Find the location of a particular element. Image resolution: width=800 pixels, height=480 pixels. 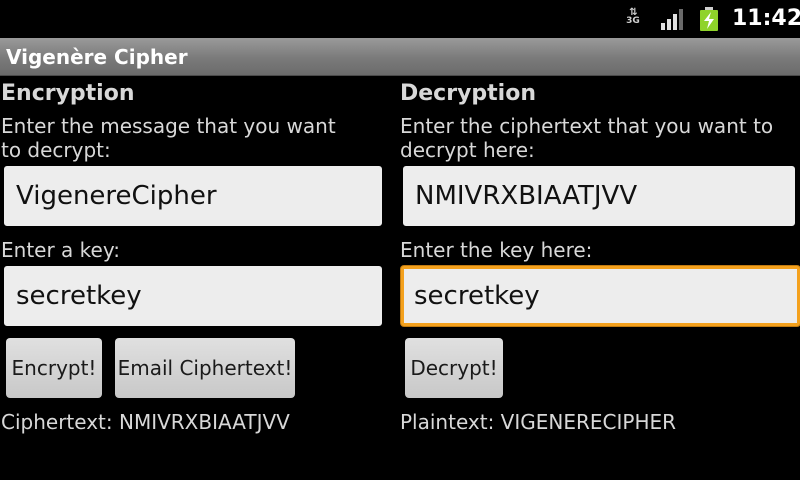

network-type-label: 3G is located at coordinates (633, 21).